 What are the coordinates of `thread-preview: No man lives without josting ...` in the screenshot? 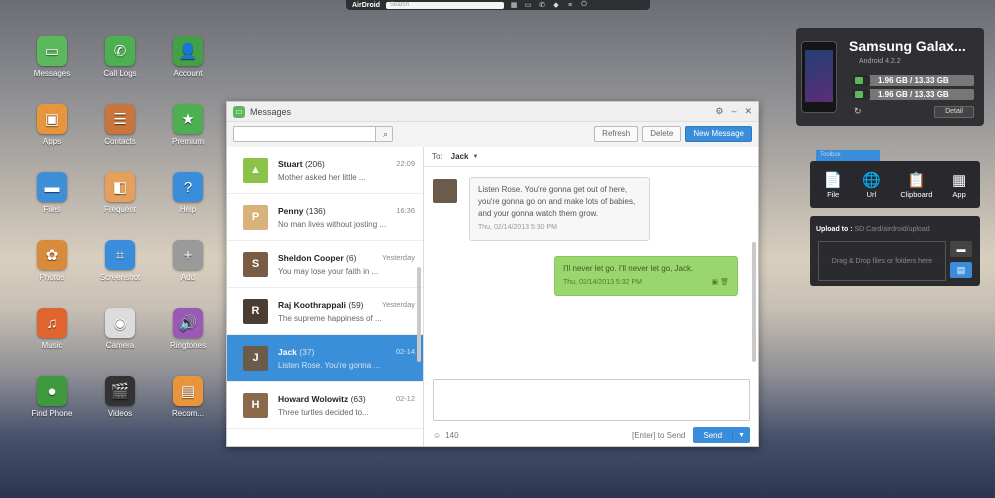 It's located at (332, 224).